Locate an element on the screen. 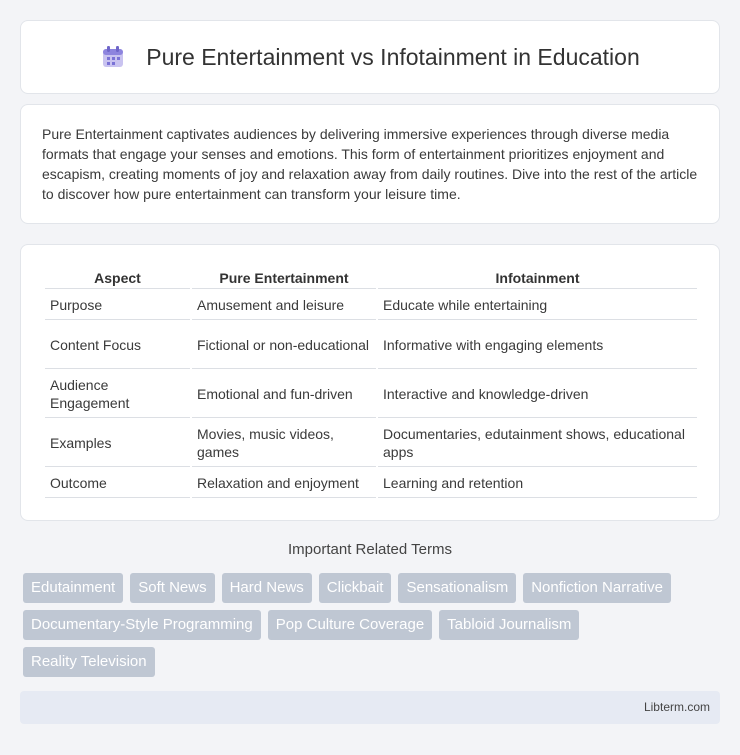 This screenshot has width=740, height=755. cell-aspect: Outcome is located at coordinates (117, 483).